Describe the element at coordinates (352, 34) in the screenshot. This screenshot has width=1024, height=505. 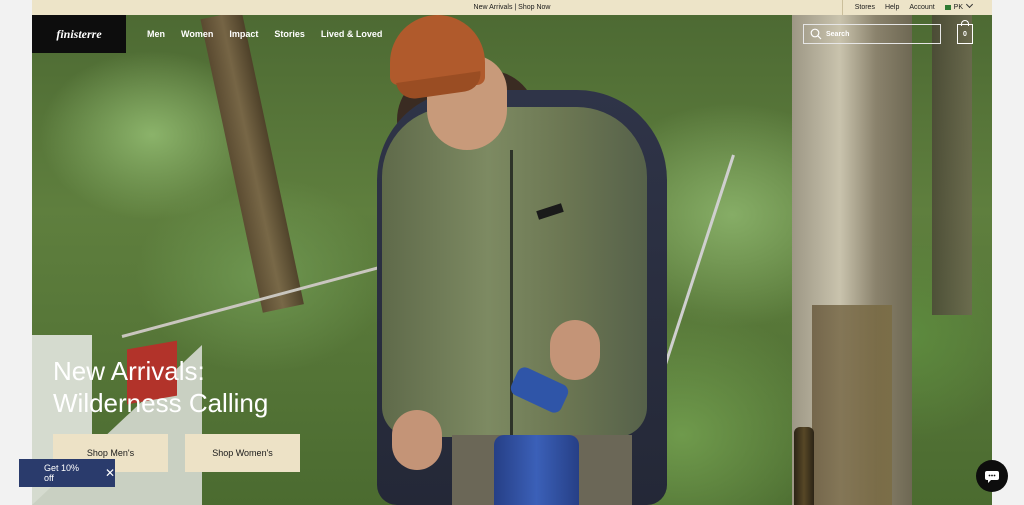
I see `nav-item-lived-loved: Lived & Loved` at that location.